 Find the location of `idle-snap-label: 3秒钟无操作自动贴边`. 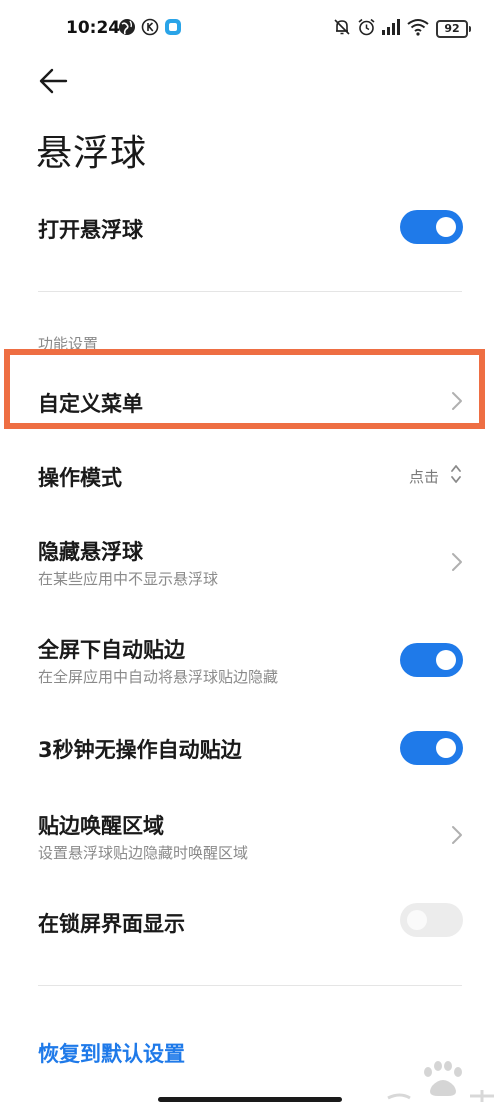

idle-snap-label: 3秒钟无操作自动贴边 is located at coordinates (140, 750).